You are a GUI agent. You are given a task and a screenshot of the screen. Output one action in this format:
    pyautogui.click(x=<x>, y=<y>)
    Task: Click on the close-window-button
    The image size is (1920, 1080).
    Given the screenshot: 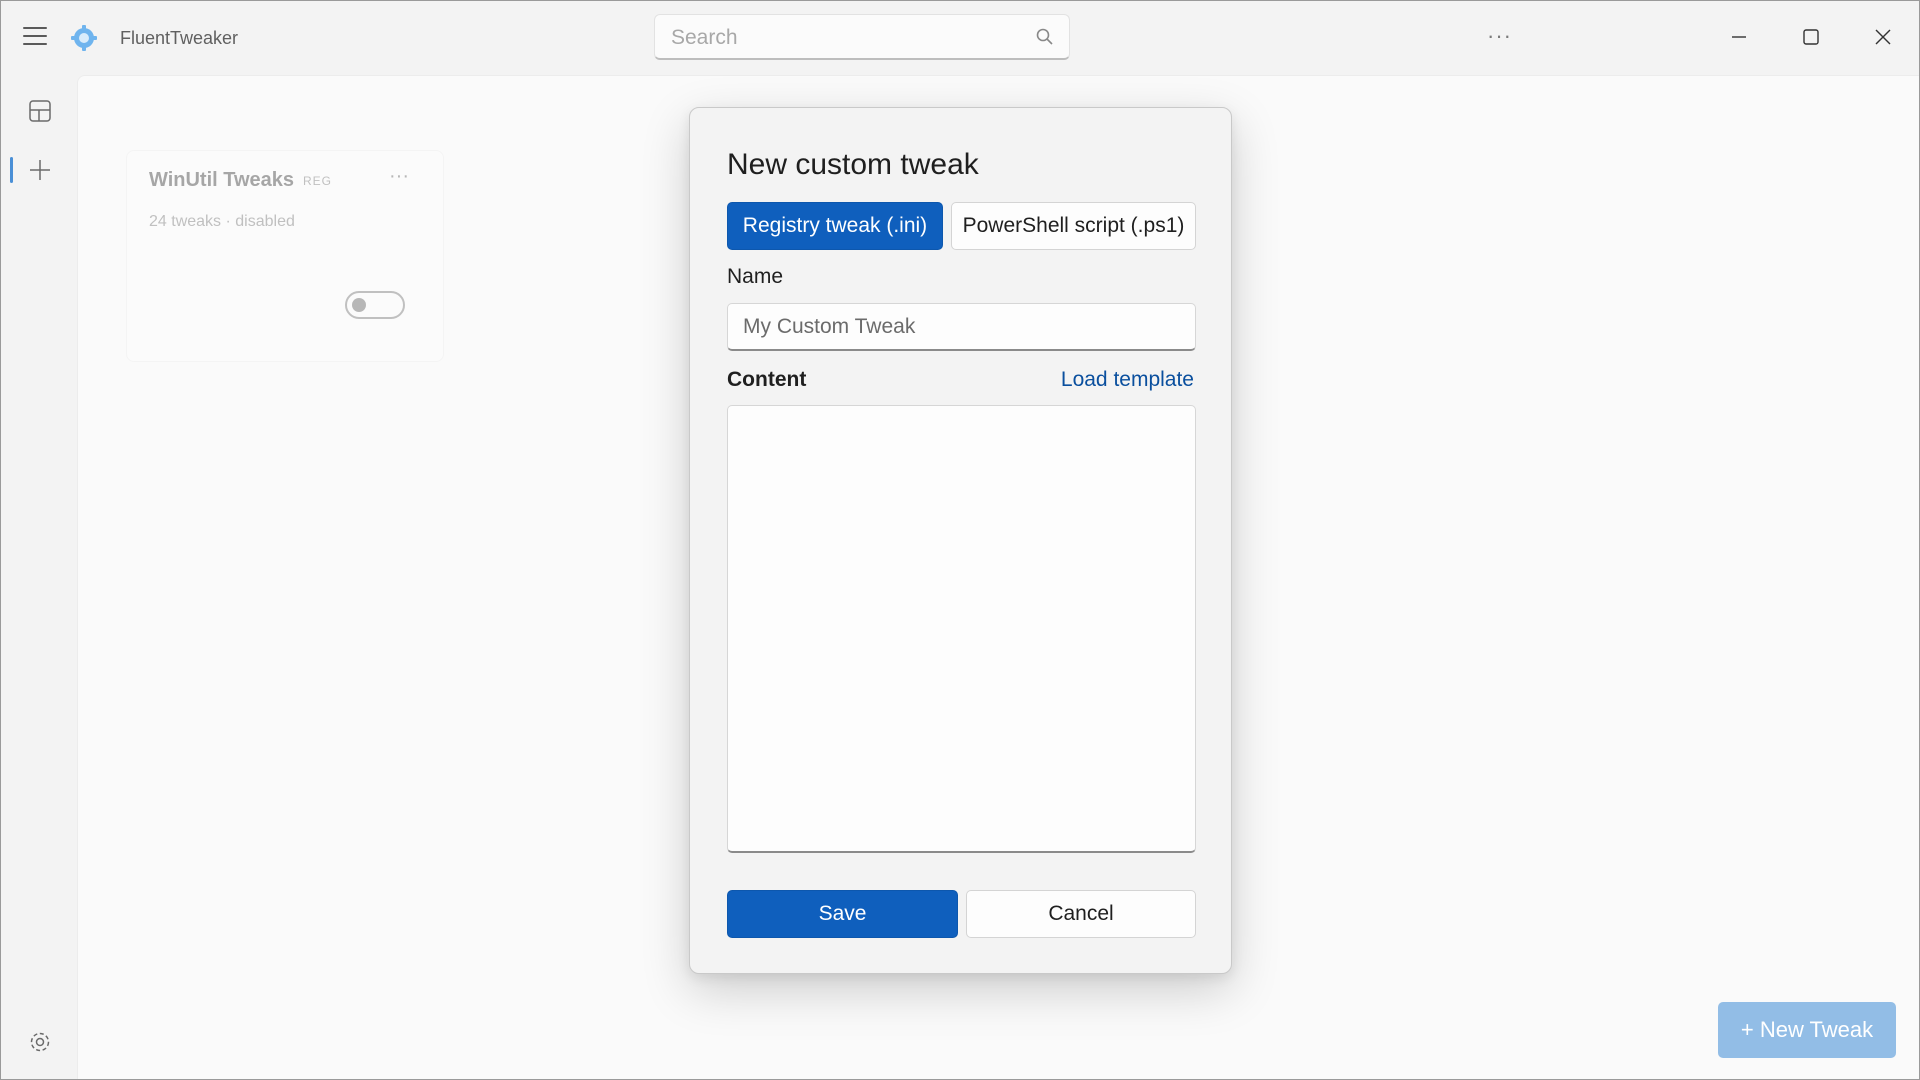 What is the action you would take?
    pyautogui.click(x=1883, y=37)
    